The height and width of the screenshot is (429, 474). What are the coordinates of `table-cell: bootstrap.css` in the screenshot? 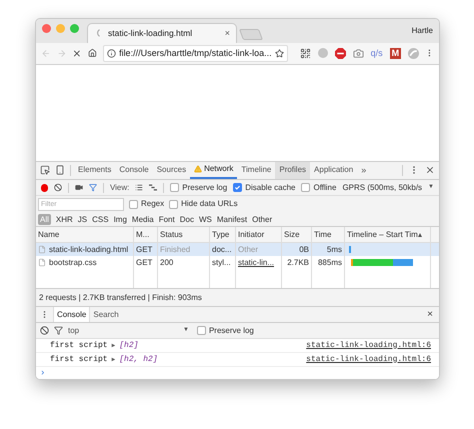 It's located at (73, 262).